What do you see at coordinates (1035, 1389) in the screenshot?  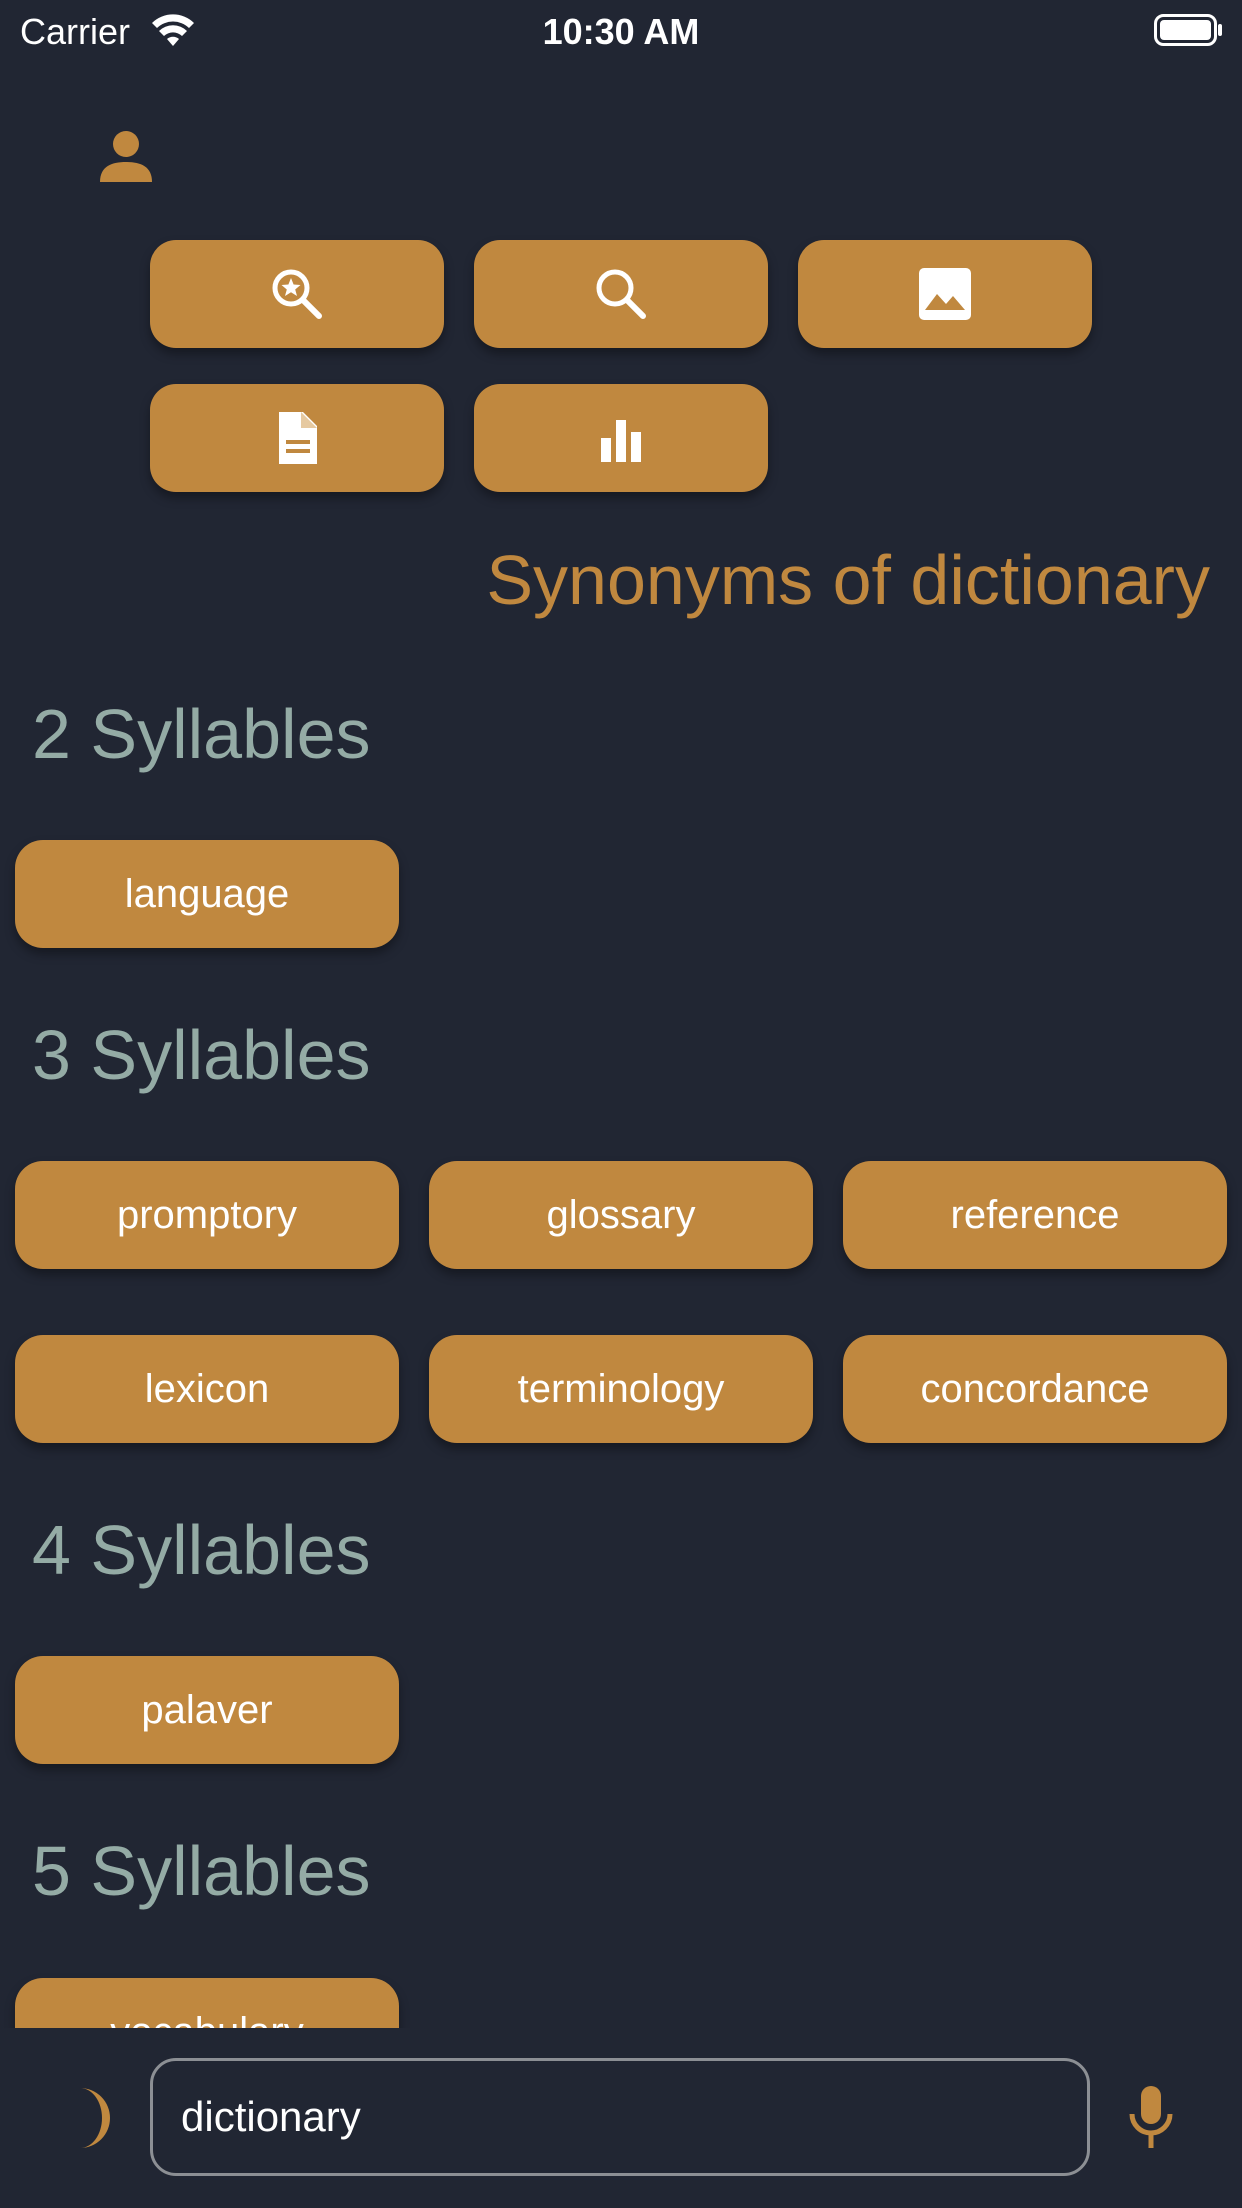 I see `word-button: concordance` at bounding box center [1035, 1389].